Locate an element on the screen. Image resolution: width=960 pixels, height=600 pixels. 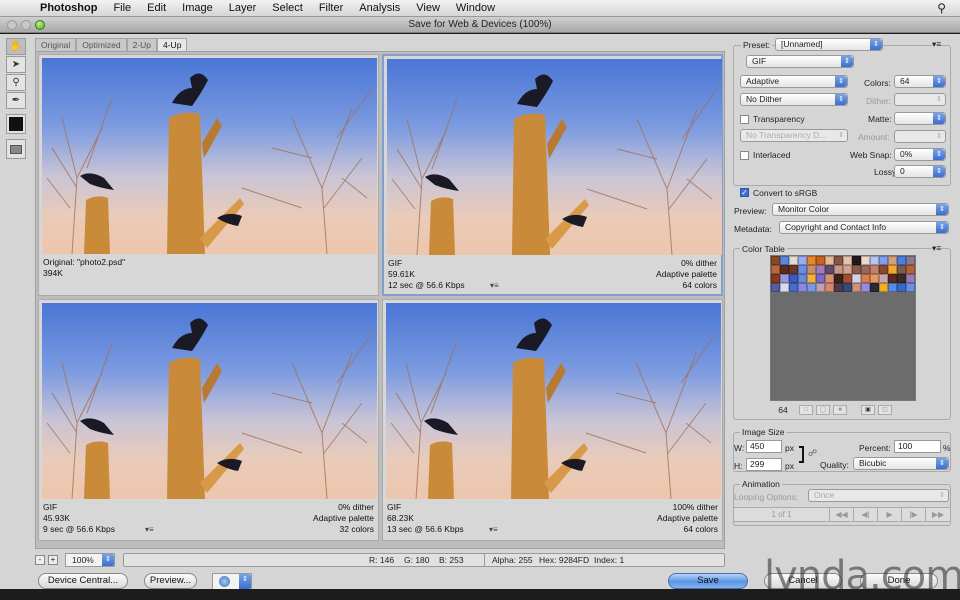
menu-file: File is located at coordinates (122, 8).